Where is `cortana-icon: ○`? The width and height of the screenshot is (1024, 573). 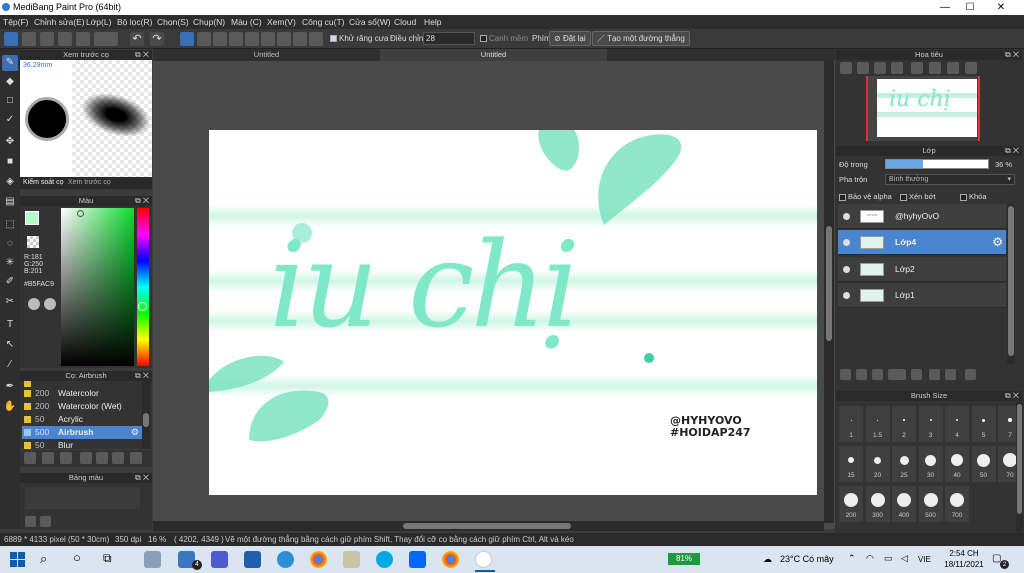 cortana-icon: ○ is located at coordinates (77, 557).